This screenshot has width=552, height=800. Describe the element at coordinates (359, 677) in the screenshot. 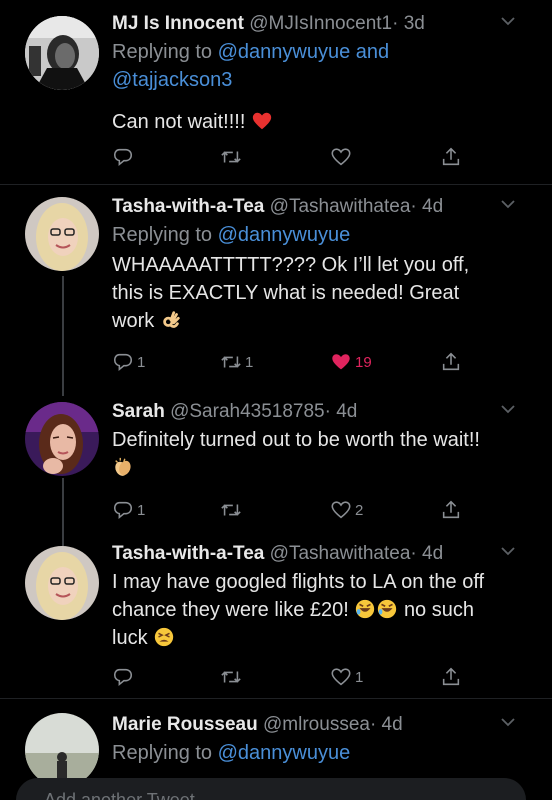

I see `like-count: 1` at that location.